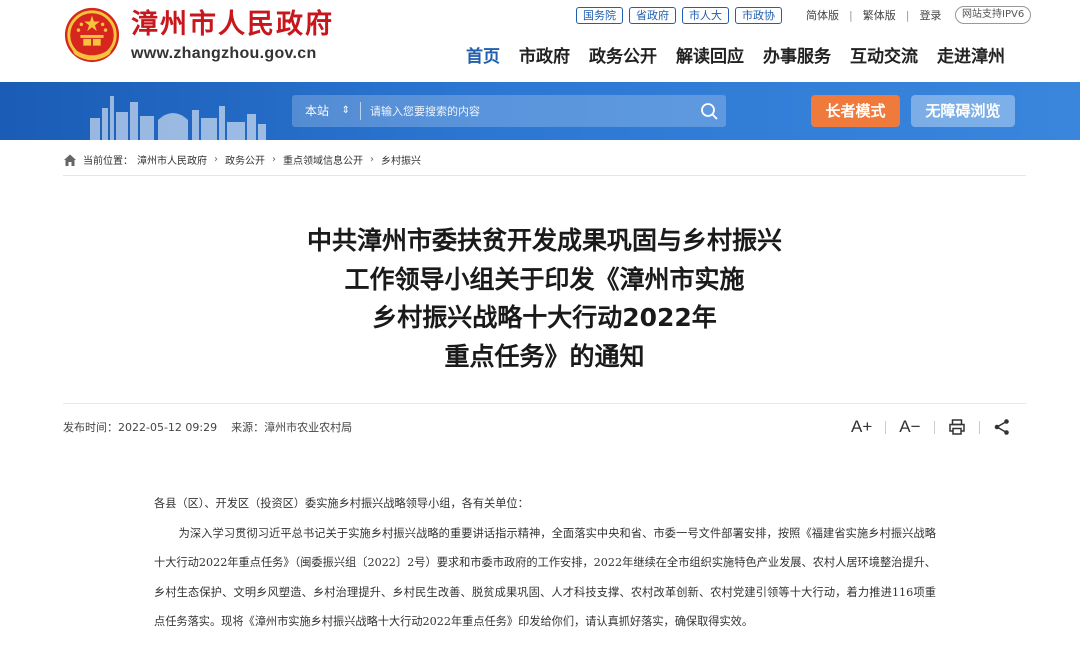 The width and height of the screenshot is (1080, 672). I want to click on font-decrease-button: A−, so click(909, 427).